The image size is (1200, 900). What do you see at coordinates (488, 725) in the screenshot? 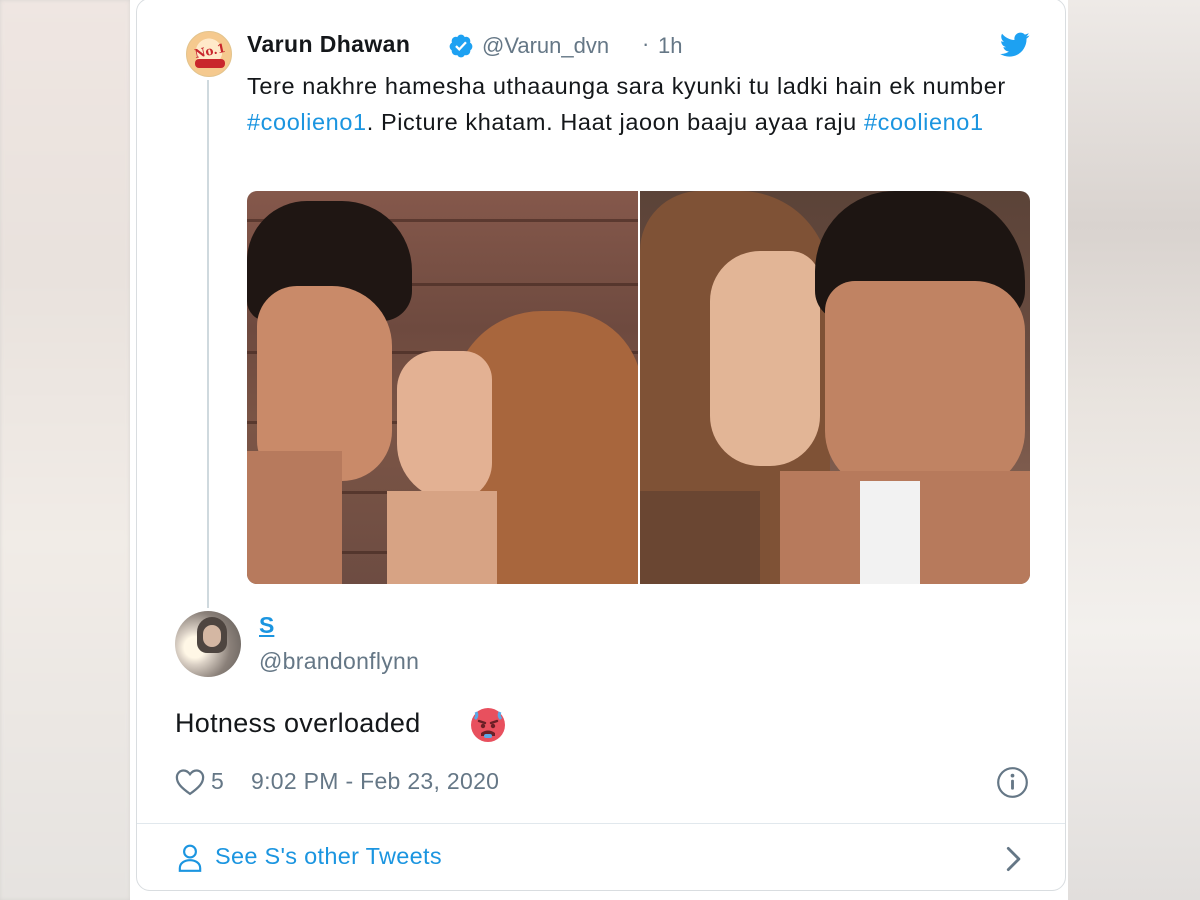
I see `hot-face-emoji-icon` at bounding box center [488, 725].